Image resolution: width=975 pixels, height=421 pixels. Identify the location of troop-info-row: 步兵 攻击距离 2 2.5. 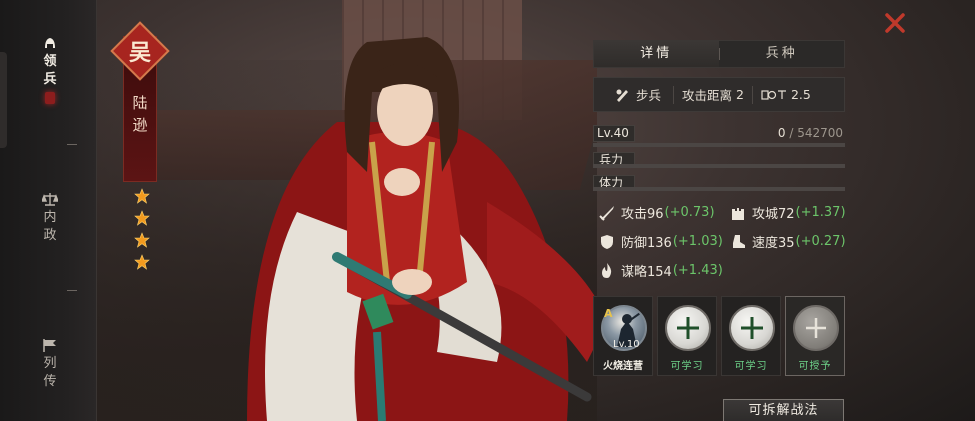
(719, 94).